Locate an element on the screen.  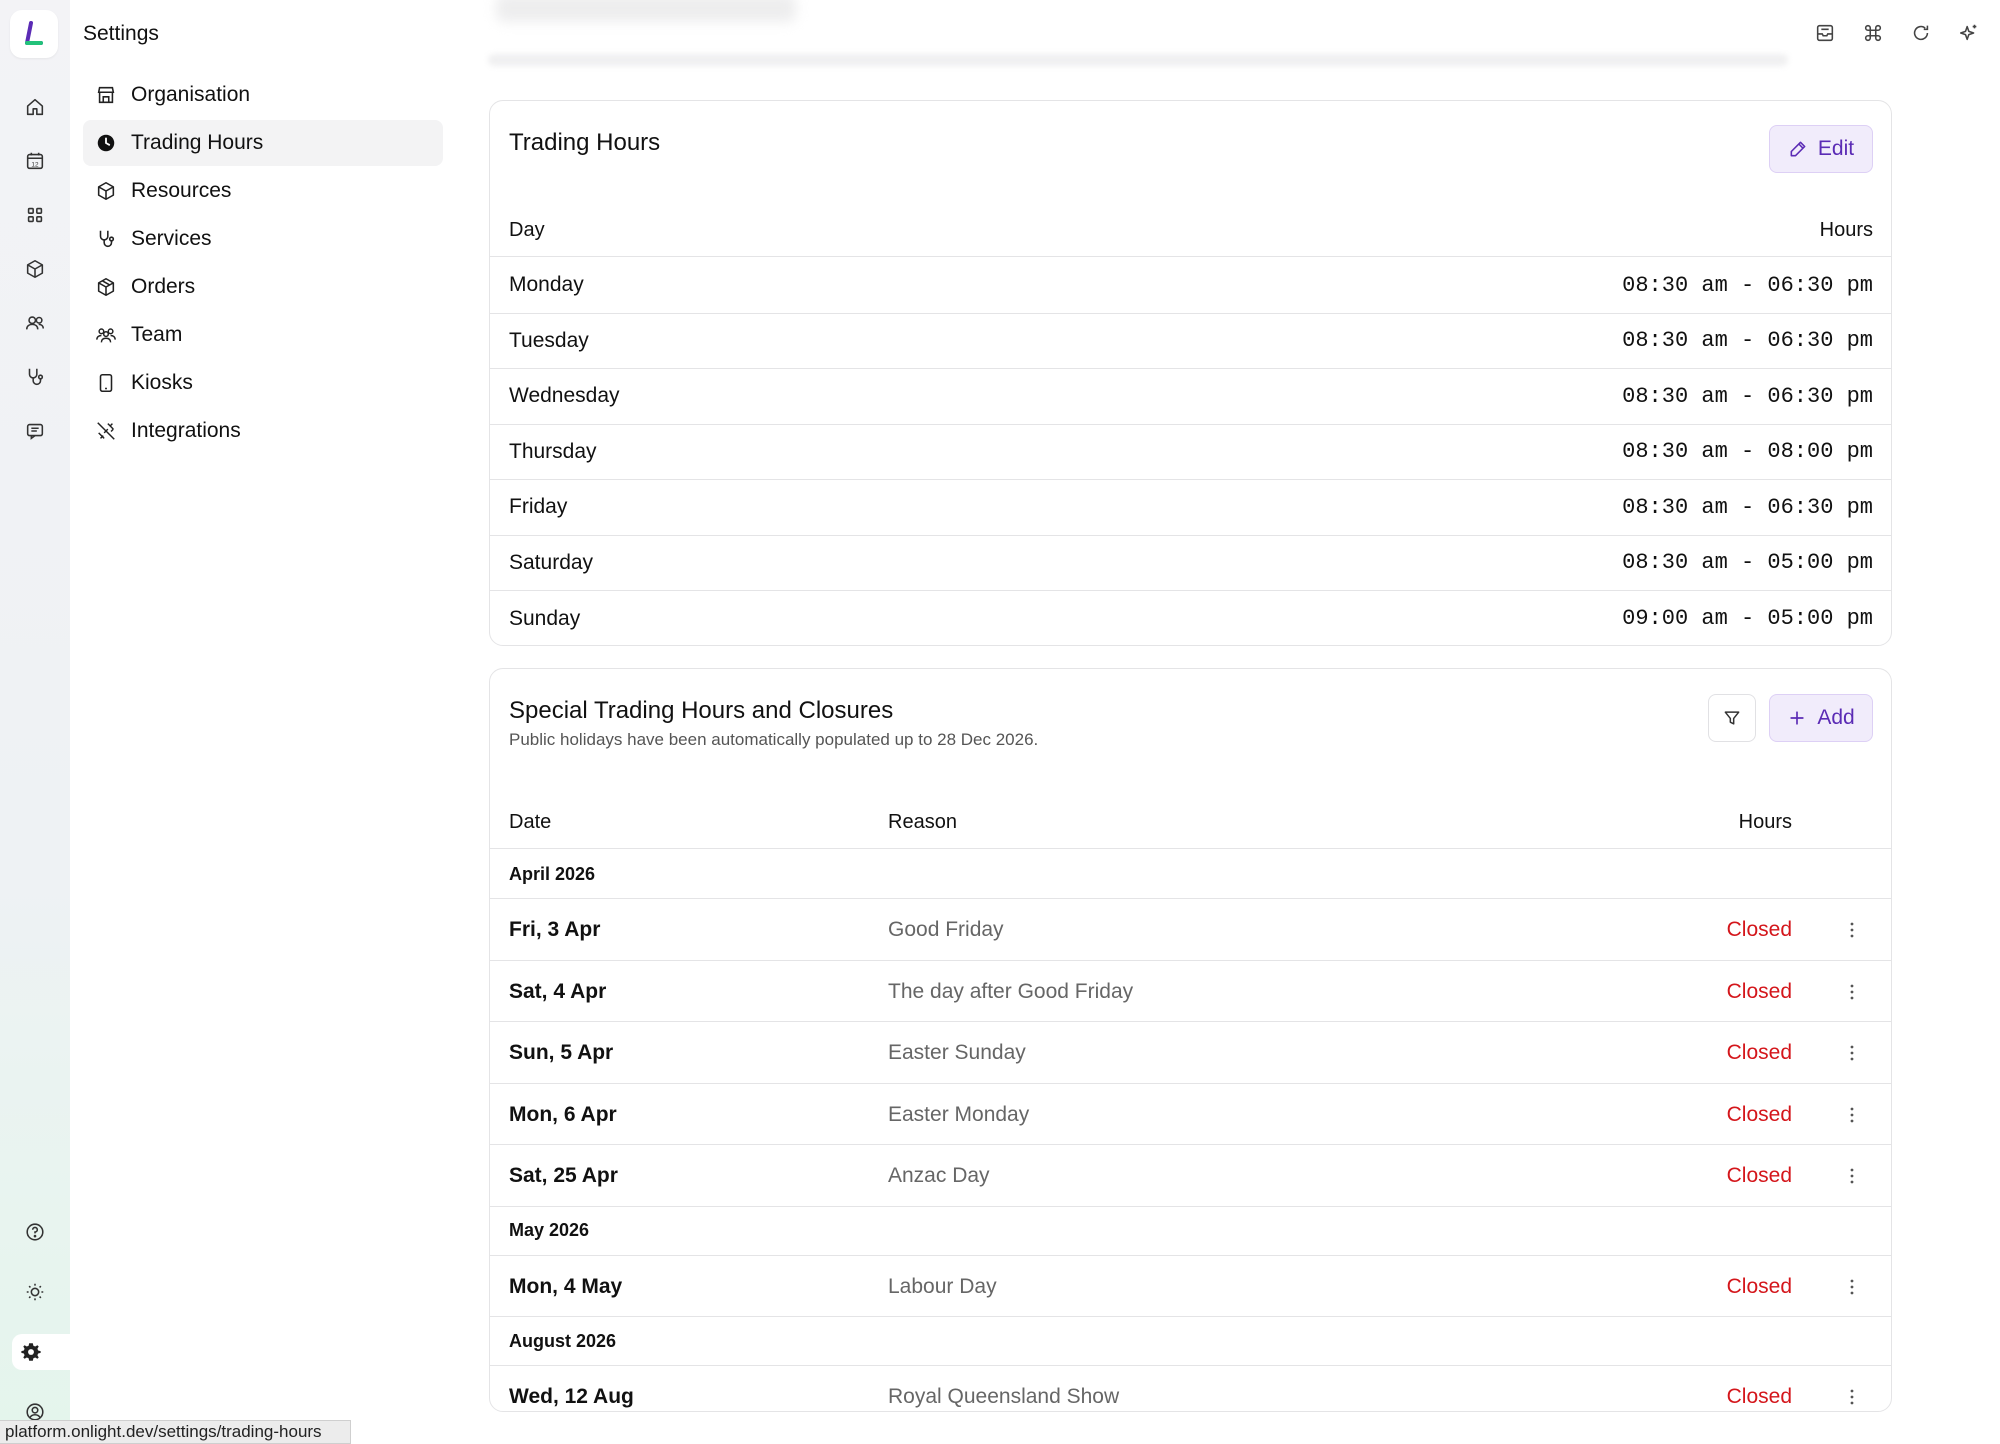
team-icon is located at coordinates (106, 335).